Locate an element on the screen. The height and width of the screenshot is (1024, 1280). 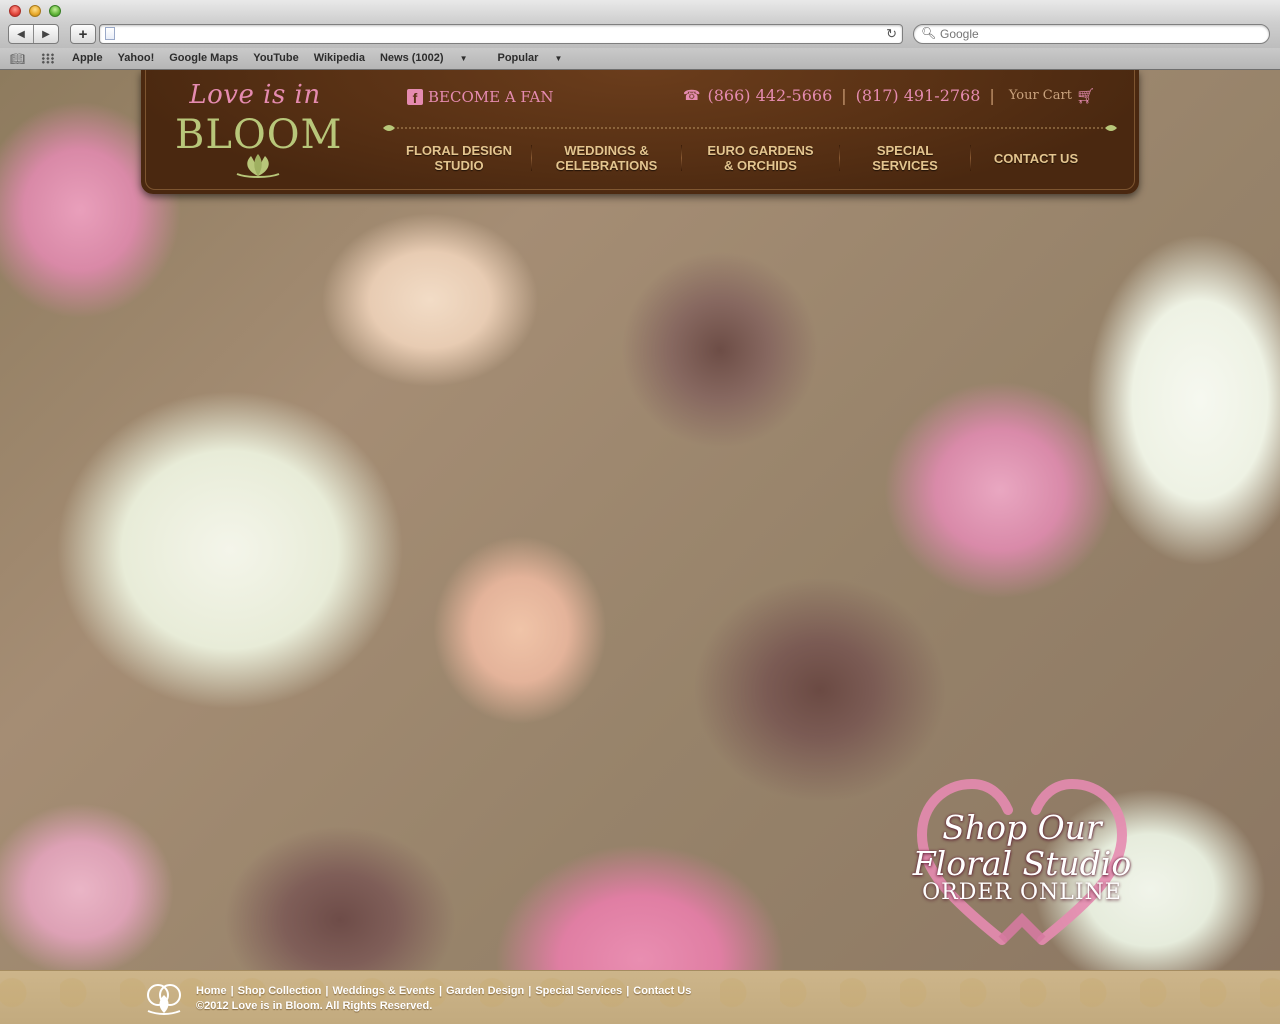
plus-icon: + is located at coordinates (83, 34).